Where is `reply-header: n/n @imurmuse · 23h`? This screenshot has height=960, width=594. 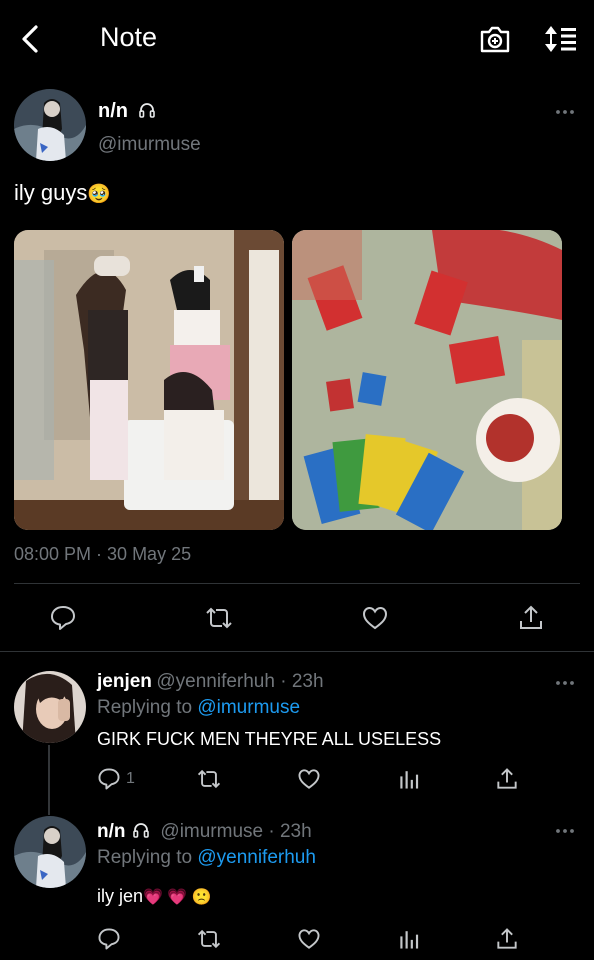
reply-header: n/n @imurmuse · 23h is located at coordinates (204, 832).